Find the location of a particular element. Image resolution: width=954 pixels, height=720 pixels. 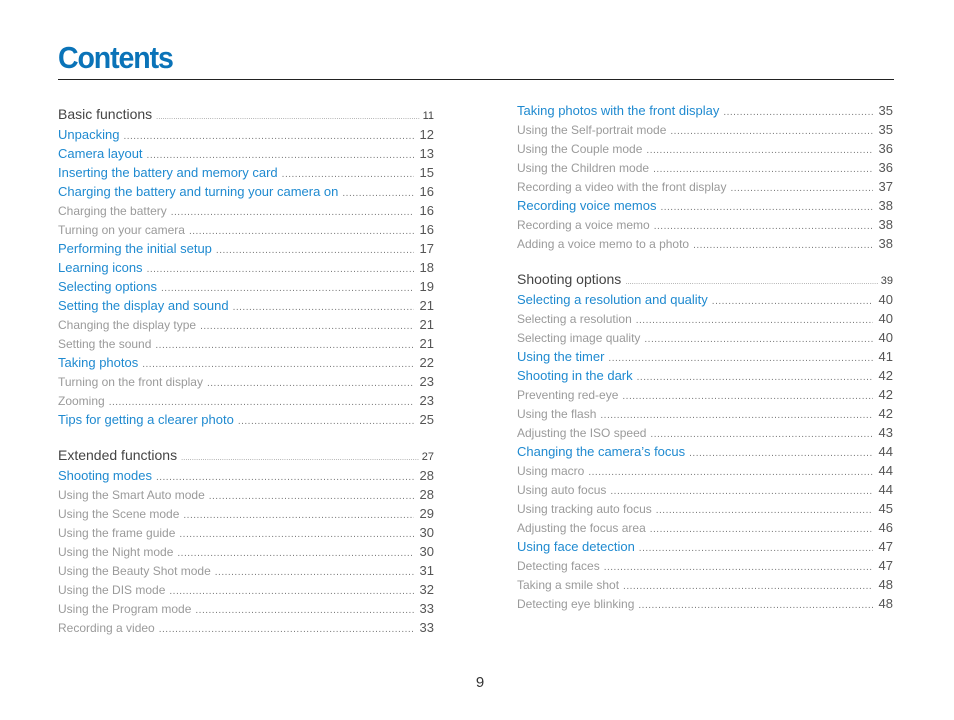

toc-subentry: Using tracking auto focus 45 is located at coordinates (705, 508).